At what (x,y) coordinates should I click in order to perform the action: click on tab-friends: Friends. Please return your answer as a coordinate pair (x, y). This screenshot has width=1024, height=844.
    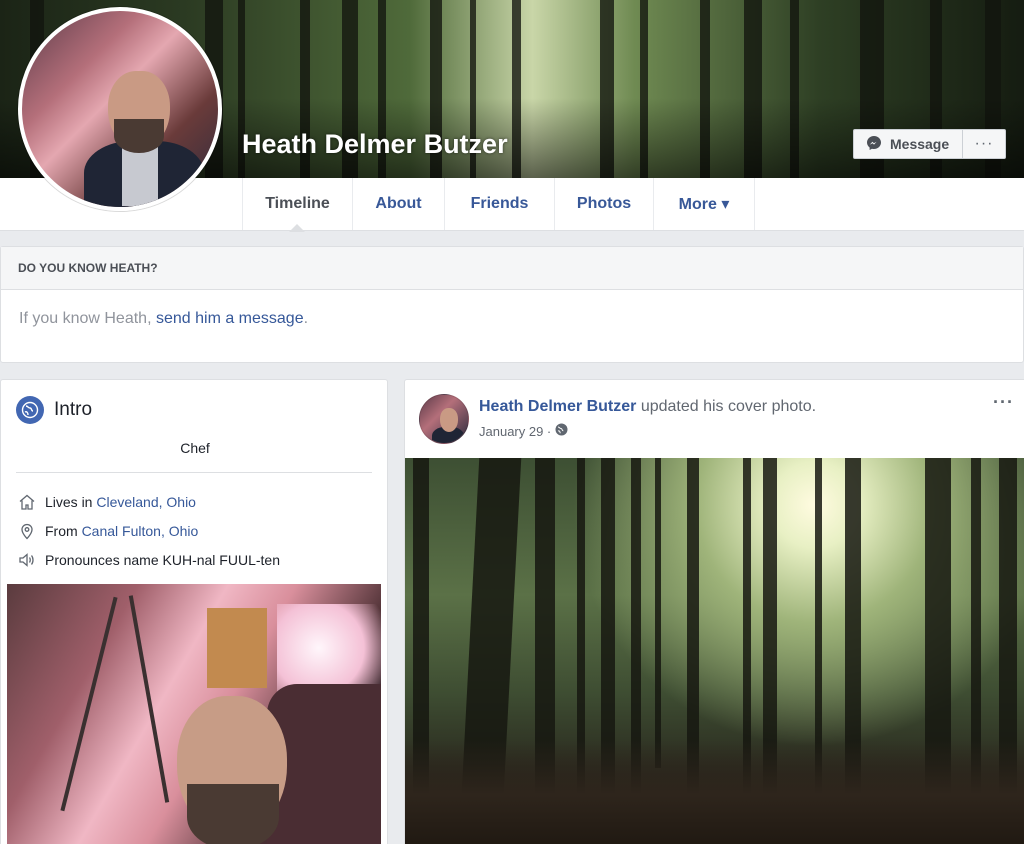
    Looking at the image, I should click on (500, 204).